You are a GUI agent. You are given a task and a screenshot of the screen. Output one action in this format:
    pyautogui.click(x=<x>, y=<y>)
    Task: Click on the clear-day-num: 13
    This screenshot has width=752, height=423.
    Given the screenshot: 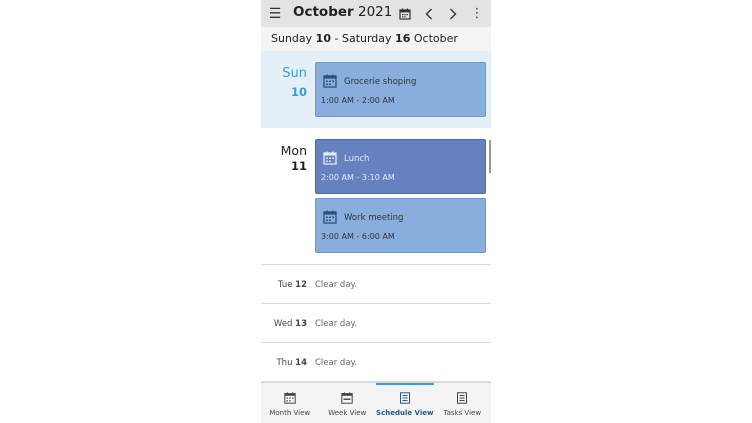 What is the action you would take?
    pyautogui.click(x=301, y=324)
    